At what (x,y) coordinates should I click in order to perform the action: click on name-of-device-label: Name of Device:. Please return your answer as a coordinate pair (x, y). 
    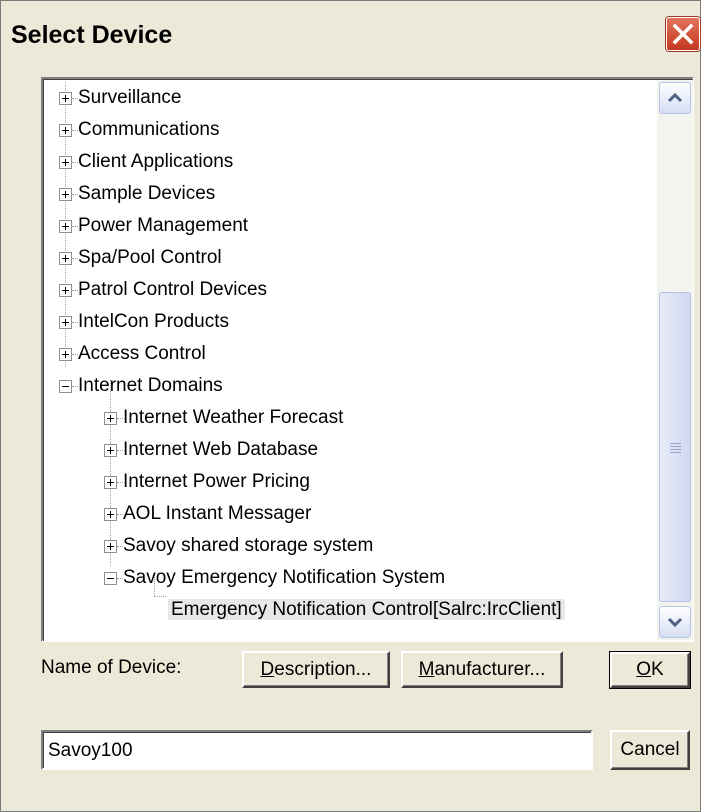
    Looking at the image, I should click on (111, 667).